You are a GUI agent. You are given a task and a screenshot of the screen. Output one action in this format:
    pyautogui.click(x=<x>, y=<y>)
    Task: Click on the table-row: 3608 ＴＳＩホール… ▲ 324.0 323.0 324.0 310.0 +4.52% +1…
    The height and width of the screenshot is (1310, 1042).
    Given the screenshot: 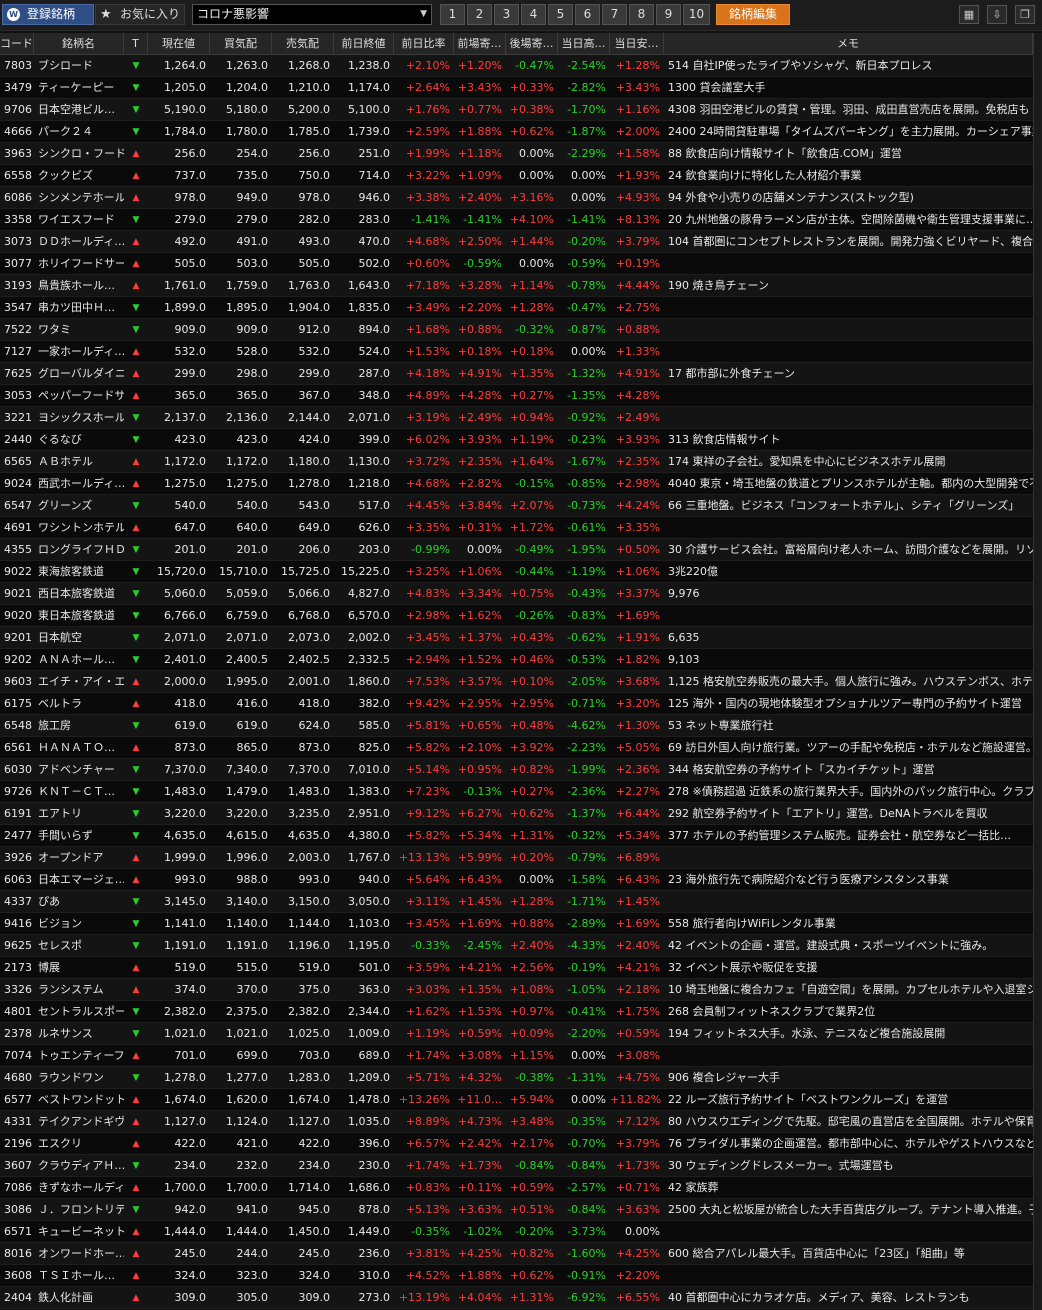 What is the action you would take?
    pyautogui.click(x=521, y=1276)
    